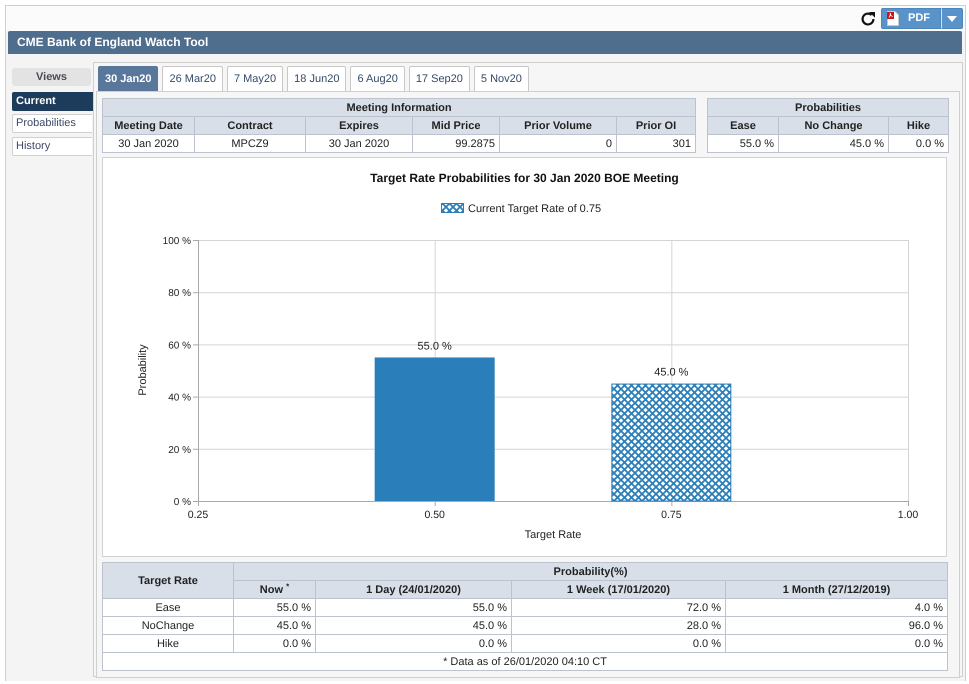 The height and width of the screenshot is (684, 969). Describe the element at coordinates (179, 398) in the screenshot. I see `axis-tick-label: 40 %` at that location.